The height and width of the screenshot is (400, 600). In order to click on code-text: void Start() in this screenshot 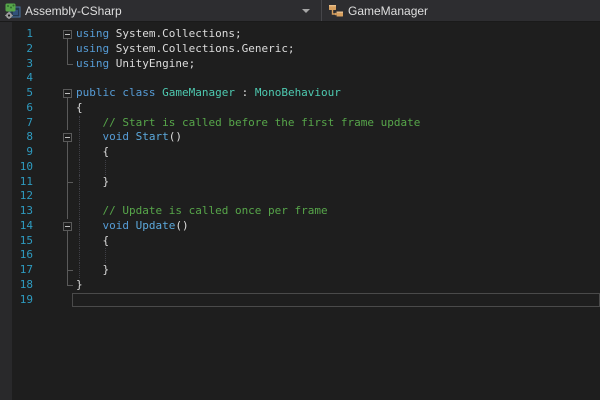, I will do `click(129, 137)`.